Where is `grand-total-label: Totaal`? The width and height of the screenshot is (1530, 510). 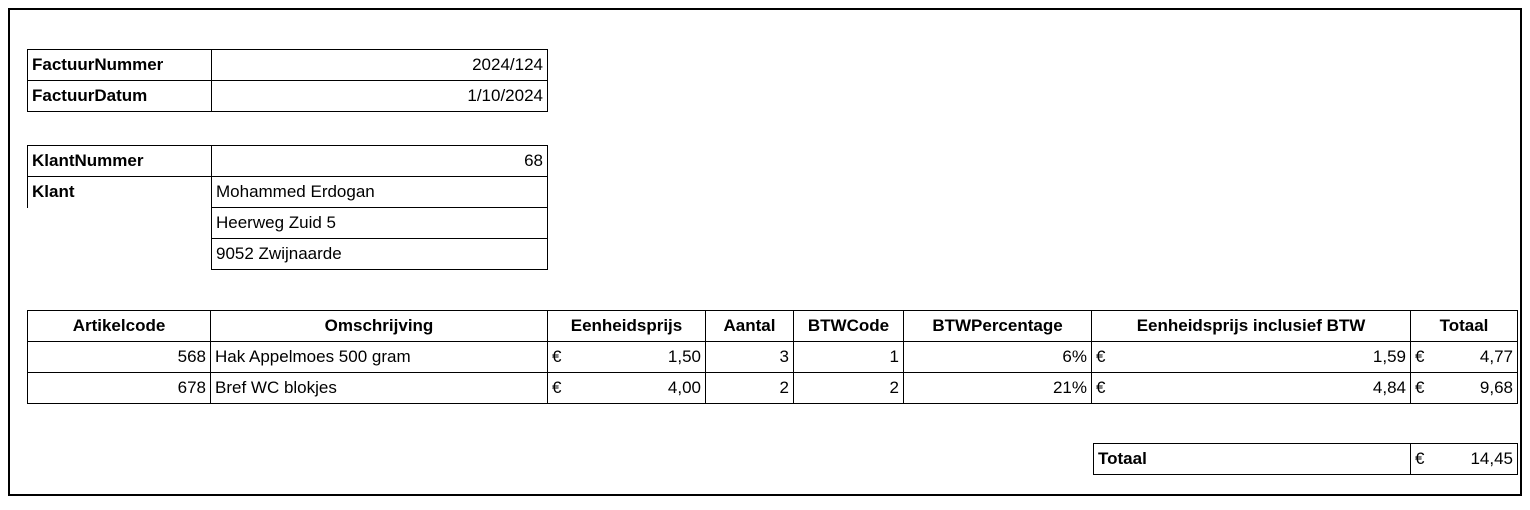 grand-total-label: Totaal is located at coordinates (1252, 459).